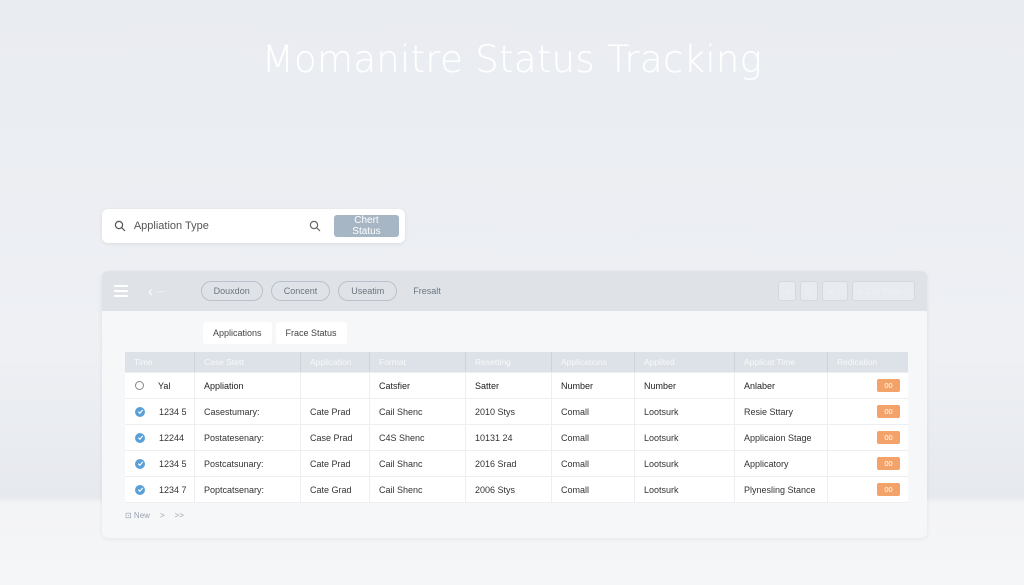 Image resolution: width=1024 pixels, height=585 pixels. Describe the element at coordinates (781, 437) in the screenshot. I see `table-cell: Applicaion Stage` at that location.